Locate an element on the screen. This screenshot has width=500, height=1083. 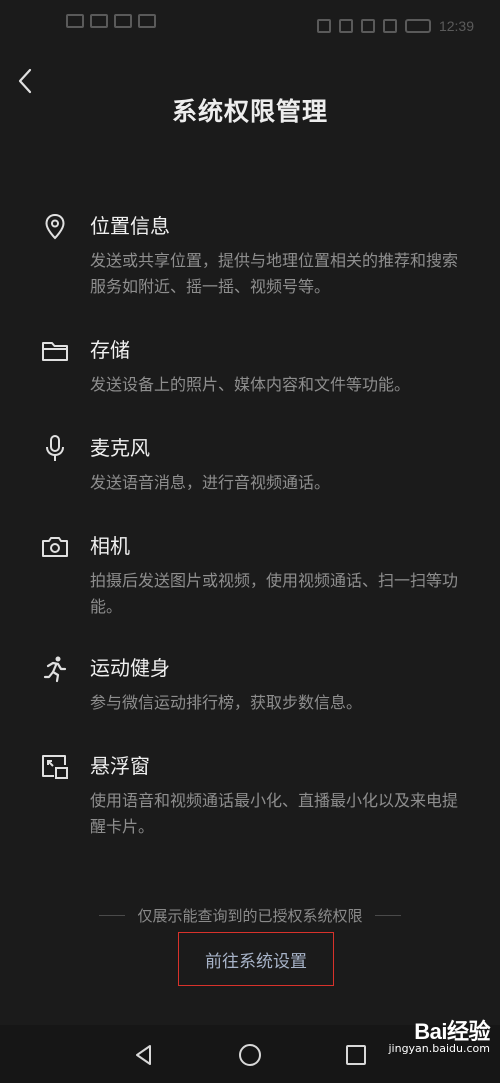
permission-name: 存储 is located at coordinates (110, 350).